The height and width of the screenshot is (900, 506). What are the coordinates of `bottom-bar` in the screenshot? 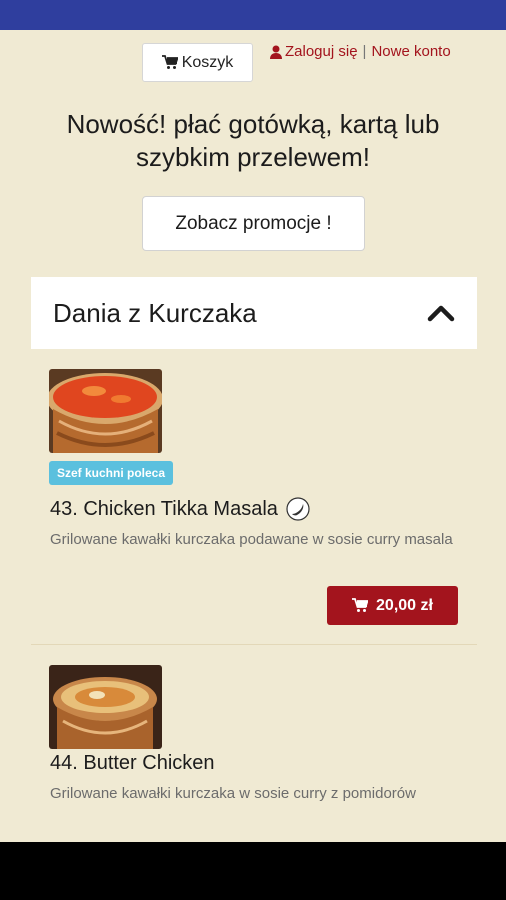 It's located at (253, 871).